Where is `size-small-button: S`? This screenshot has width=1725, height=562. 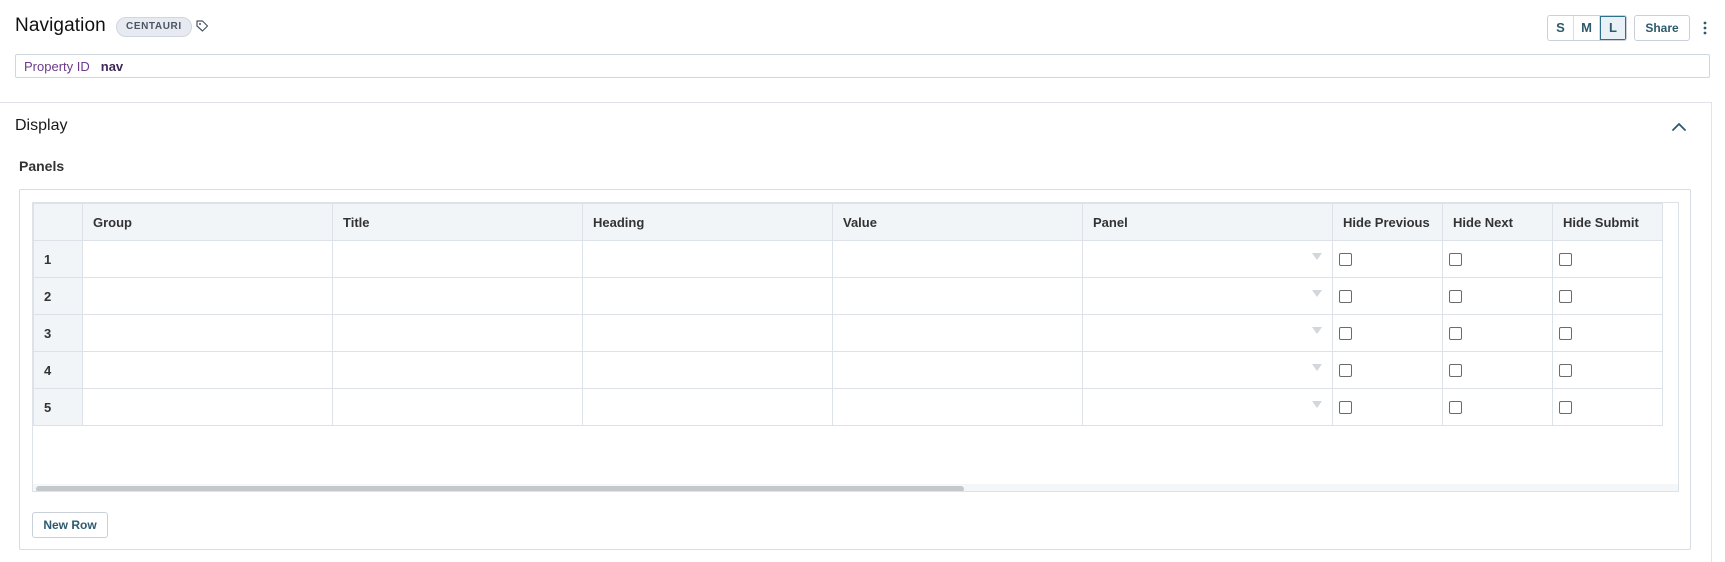
size-small-button: S is located at coordinates (1561, 28).